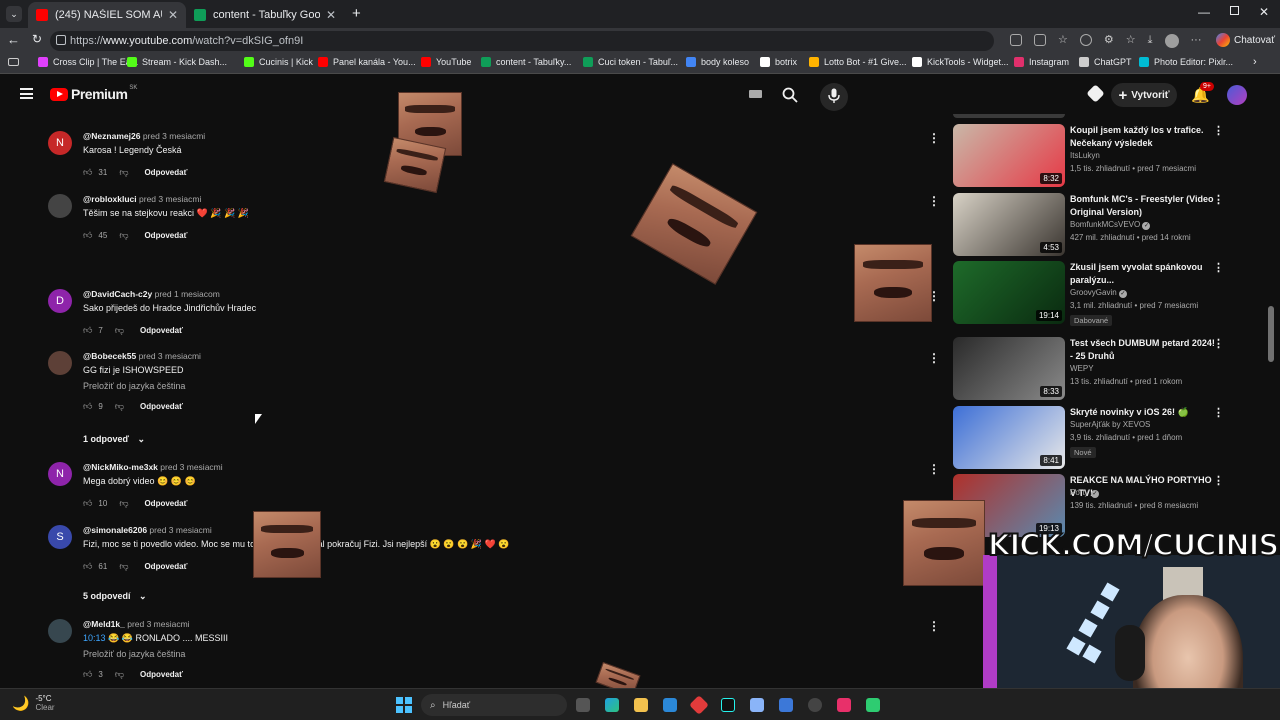 The height and width of the screenshot is (720, 1280). What do you see at coordinates (1095, 93) in the screenshot?
I see `creator-studio-icon` at bounding box center [1095, 93].